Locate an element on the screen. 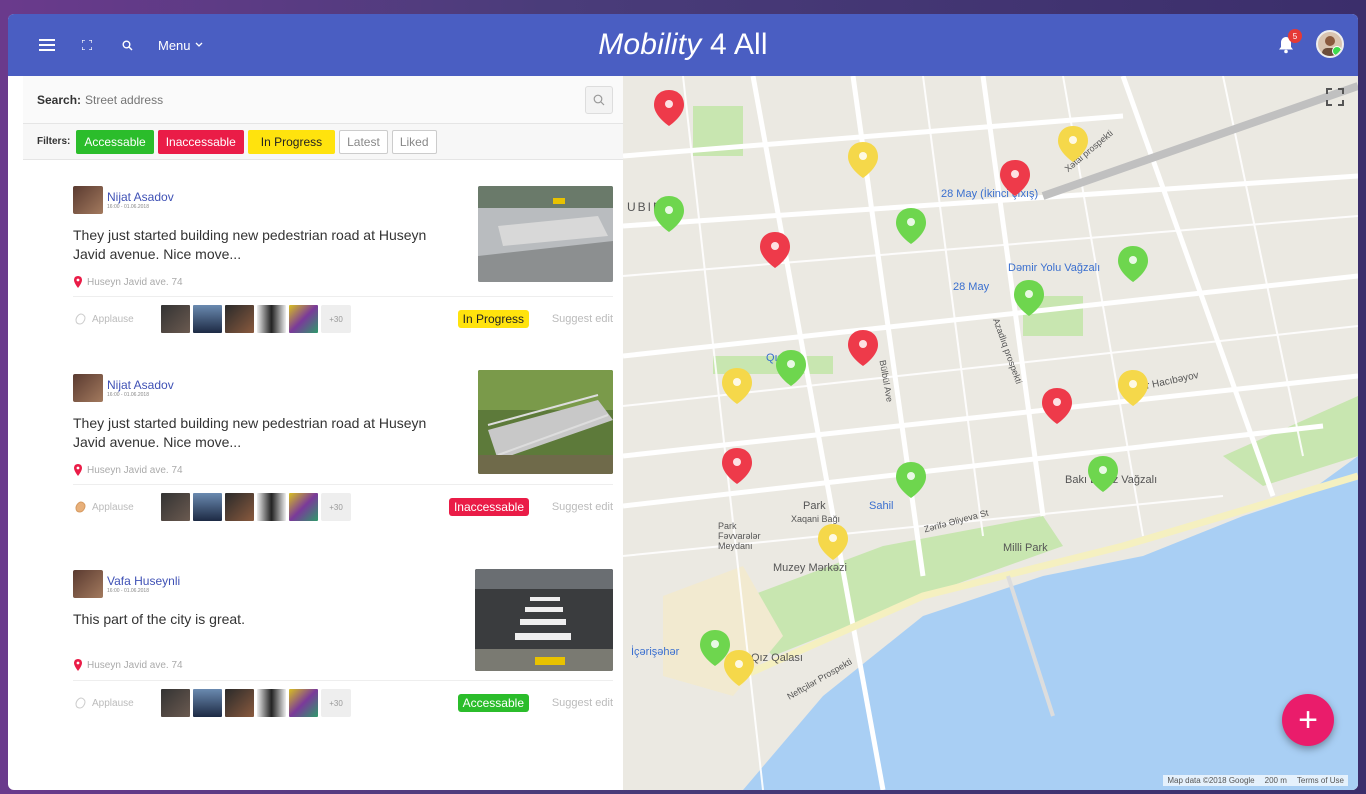 This screenshot has width=1366, height=794. map-attribution: Map data ©2018 Google is located at coordinates (1211, 780).